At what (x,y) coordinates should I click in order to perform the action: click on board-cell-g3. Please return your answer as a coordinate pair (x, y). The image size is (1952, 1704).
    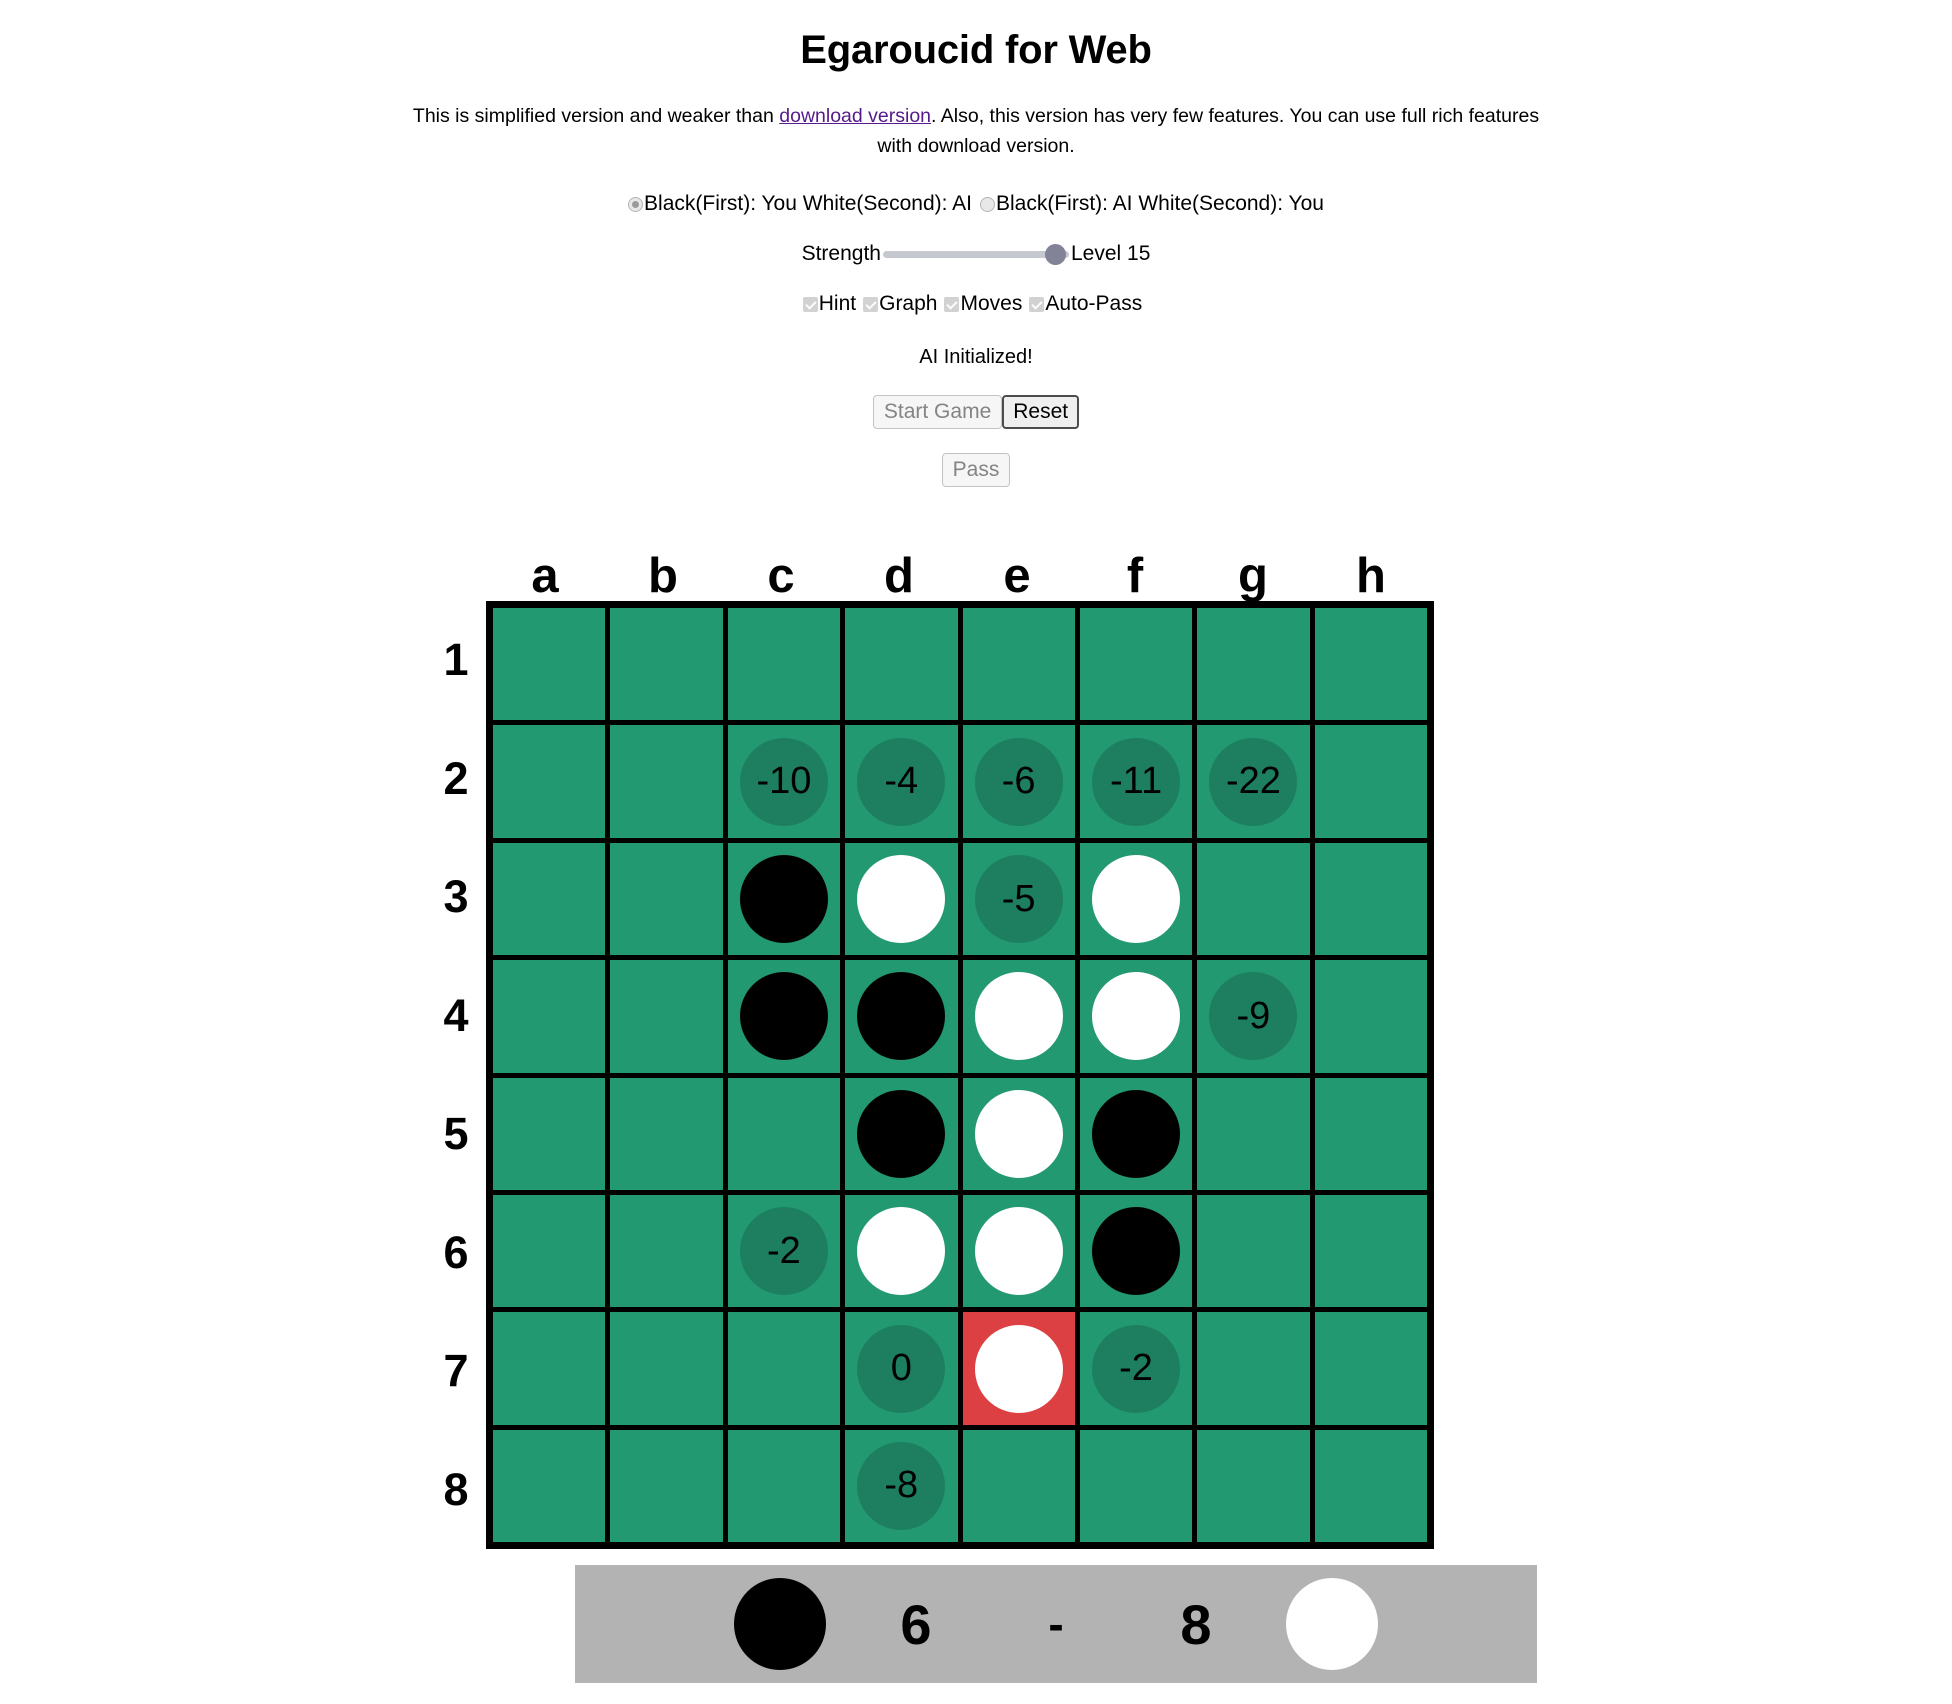
    Looking at the image, I should click on (1253, 899).